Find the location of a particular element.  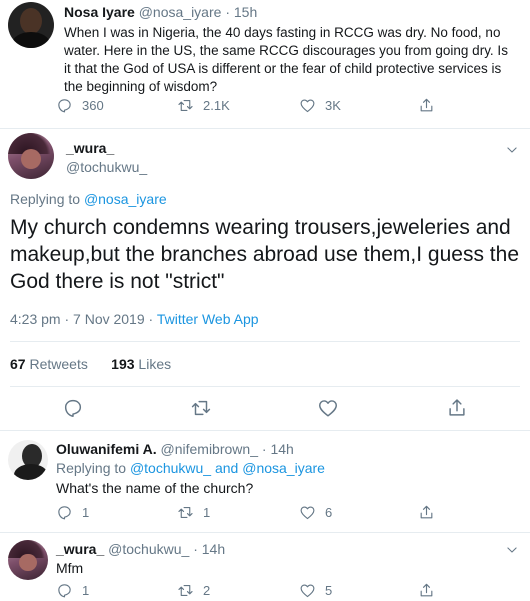

engagement-counts: 67 Retweets 193 Likes is located at coordinates (90, 364).